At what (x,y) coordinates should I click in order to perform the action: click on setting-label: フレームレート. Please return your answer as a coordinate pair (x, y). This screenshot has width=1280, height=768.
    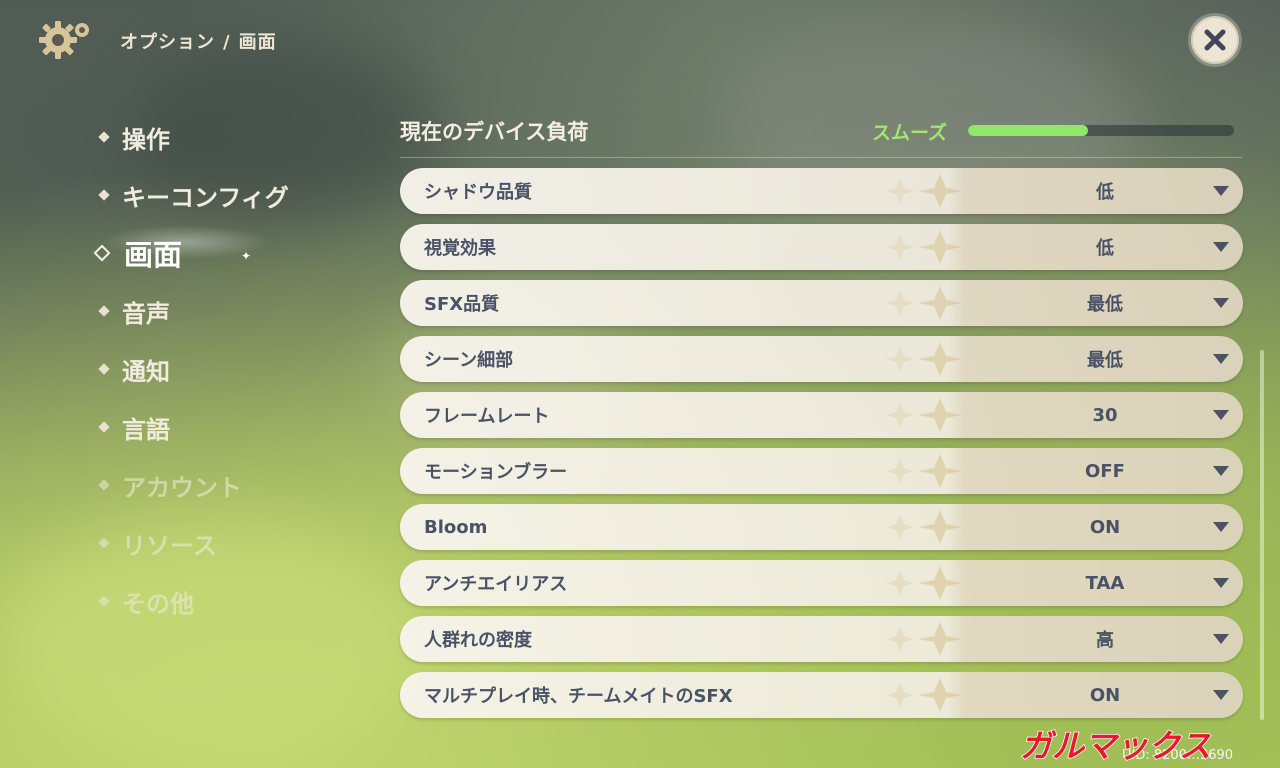
    Looking at the image, I should click on (487, 416).